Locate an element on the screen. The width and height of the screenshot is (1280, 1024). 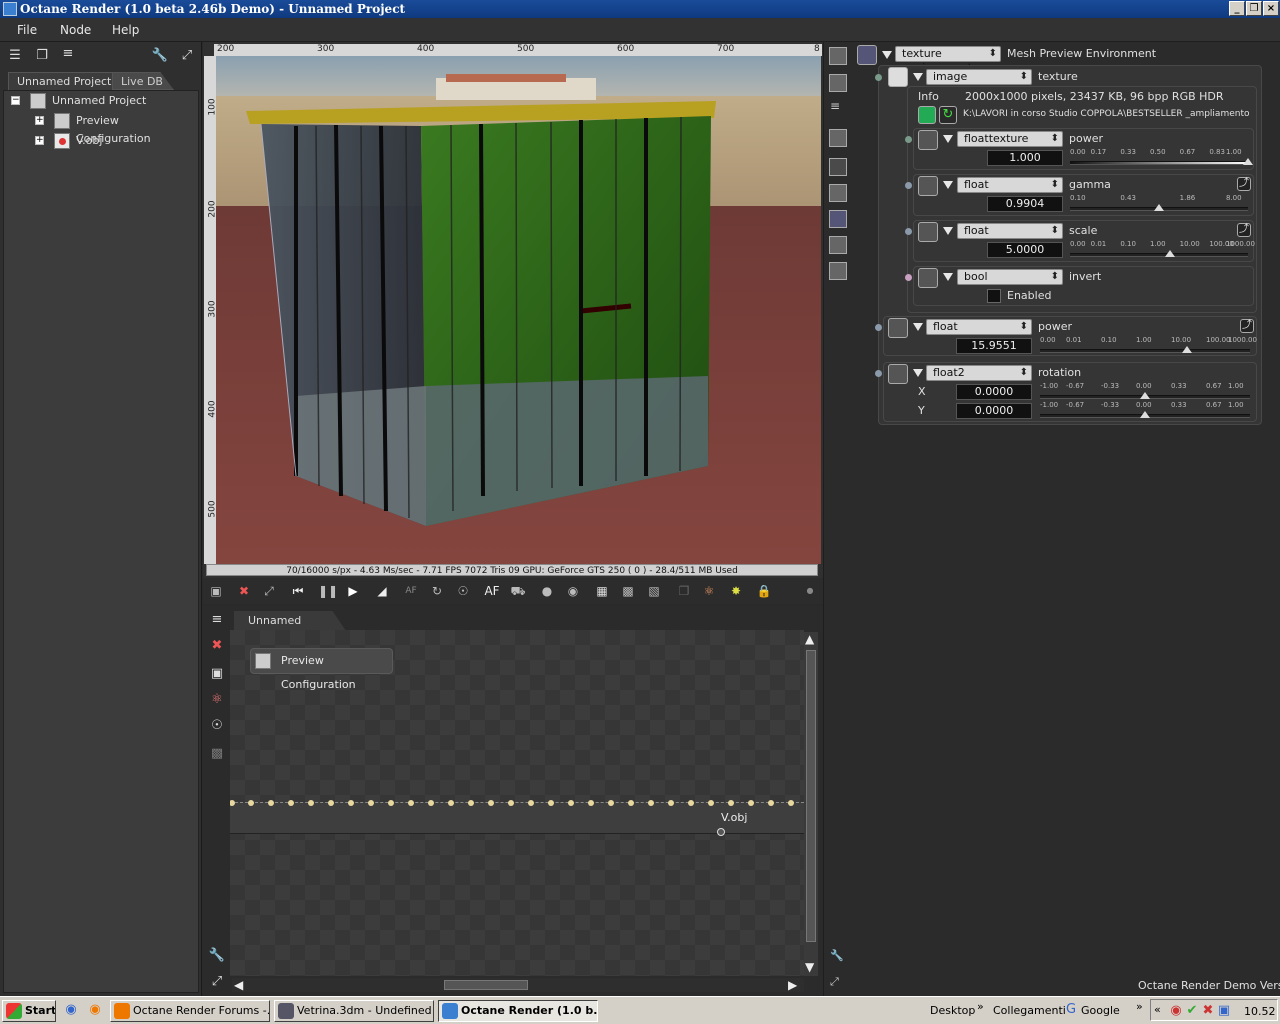
node-film-icon: ▣ is located at coordinates (217, 674).